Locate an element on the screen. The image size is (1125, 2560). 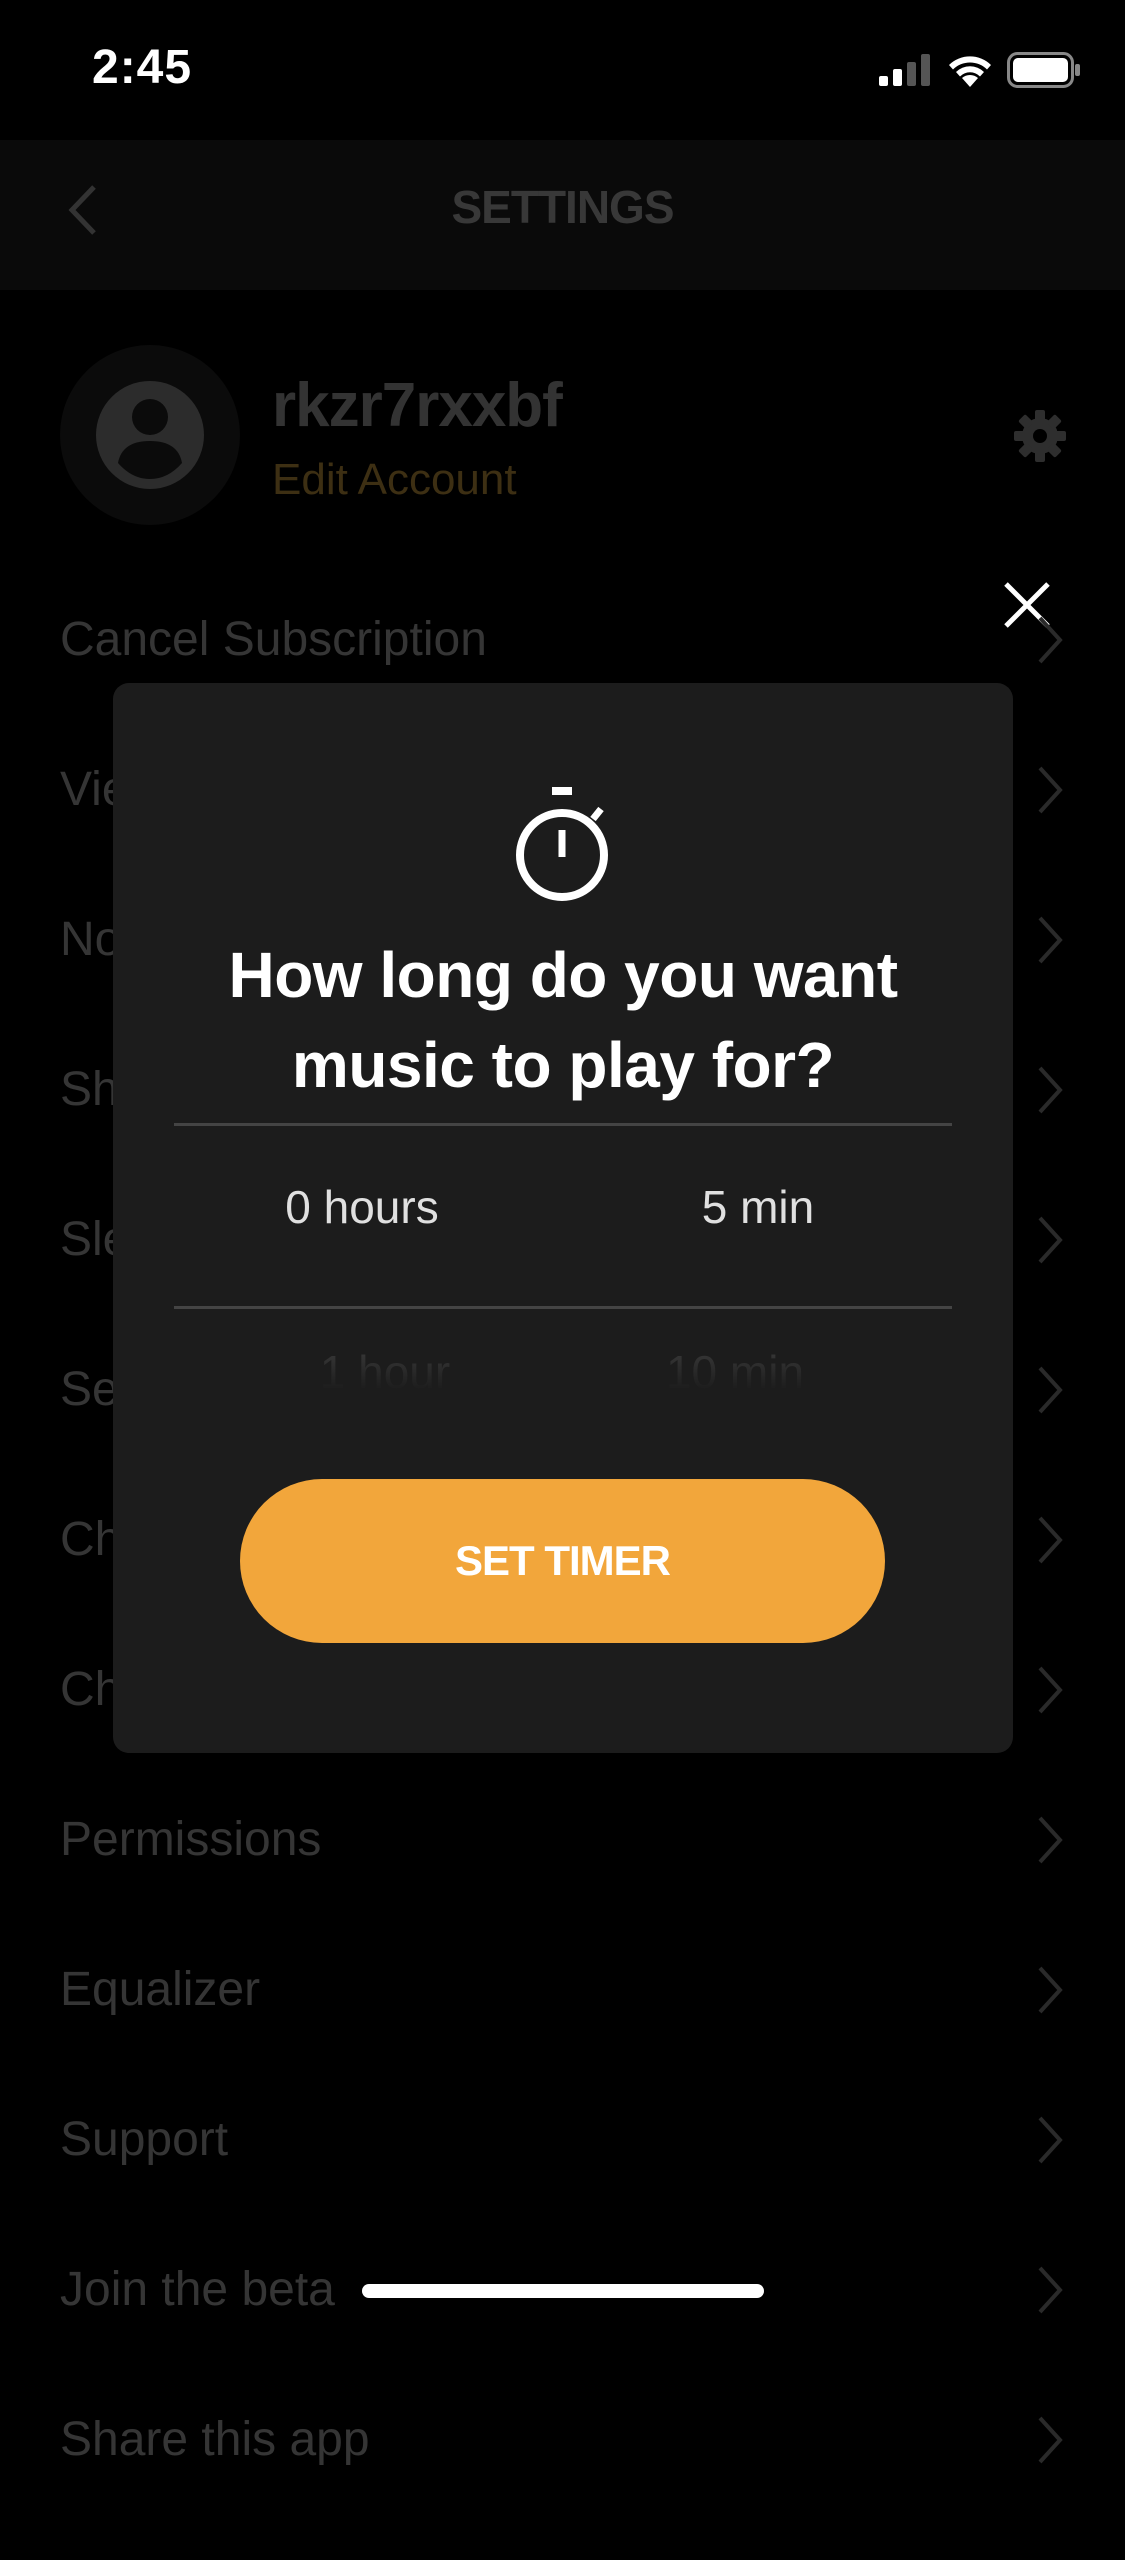
picker-divider-top is located at coordinates (563, 1124).